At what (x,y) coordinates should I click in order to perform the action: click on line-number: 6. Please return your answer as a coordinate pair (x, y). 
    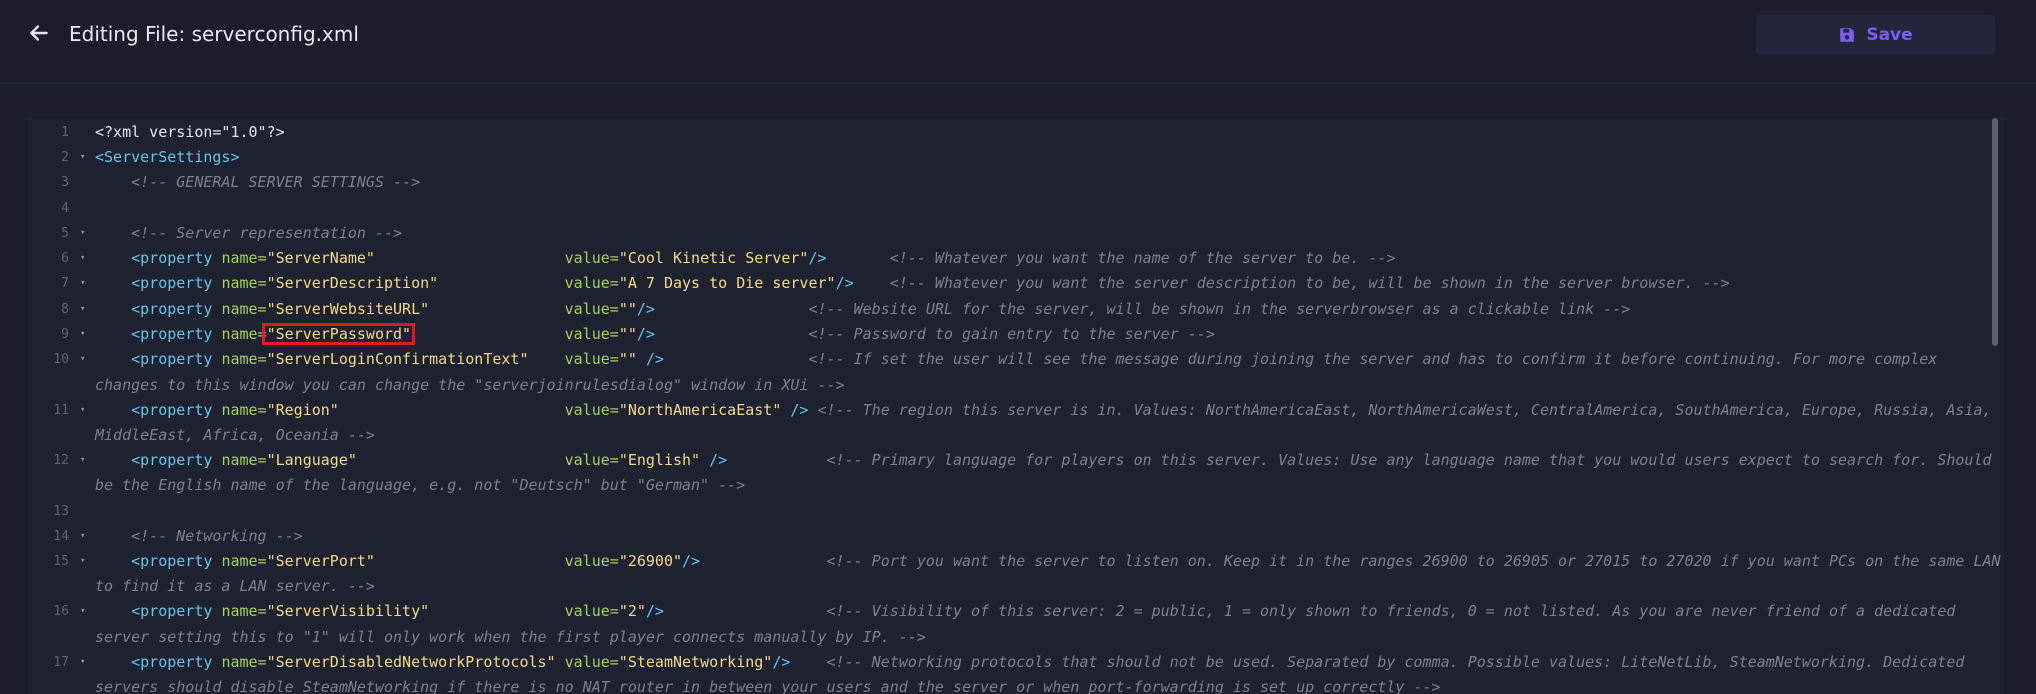
    Looking at the image, I should click on (65, 258).